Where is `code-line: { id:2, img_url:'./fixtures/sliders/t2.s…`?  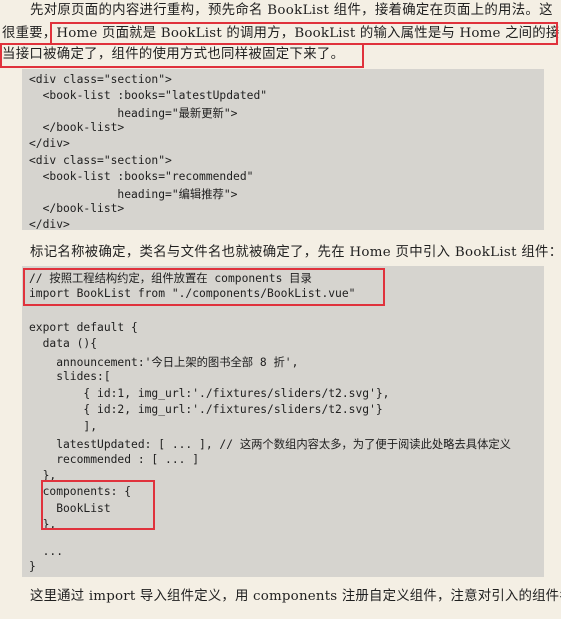 code-line: { id:2, img_url:'./fixtures/sliders/t2.s… is located at coordinates (206, 409).